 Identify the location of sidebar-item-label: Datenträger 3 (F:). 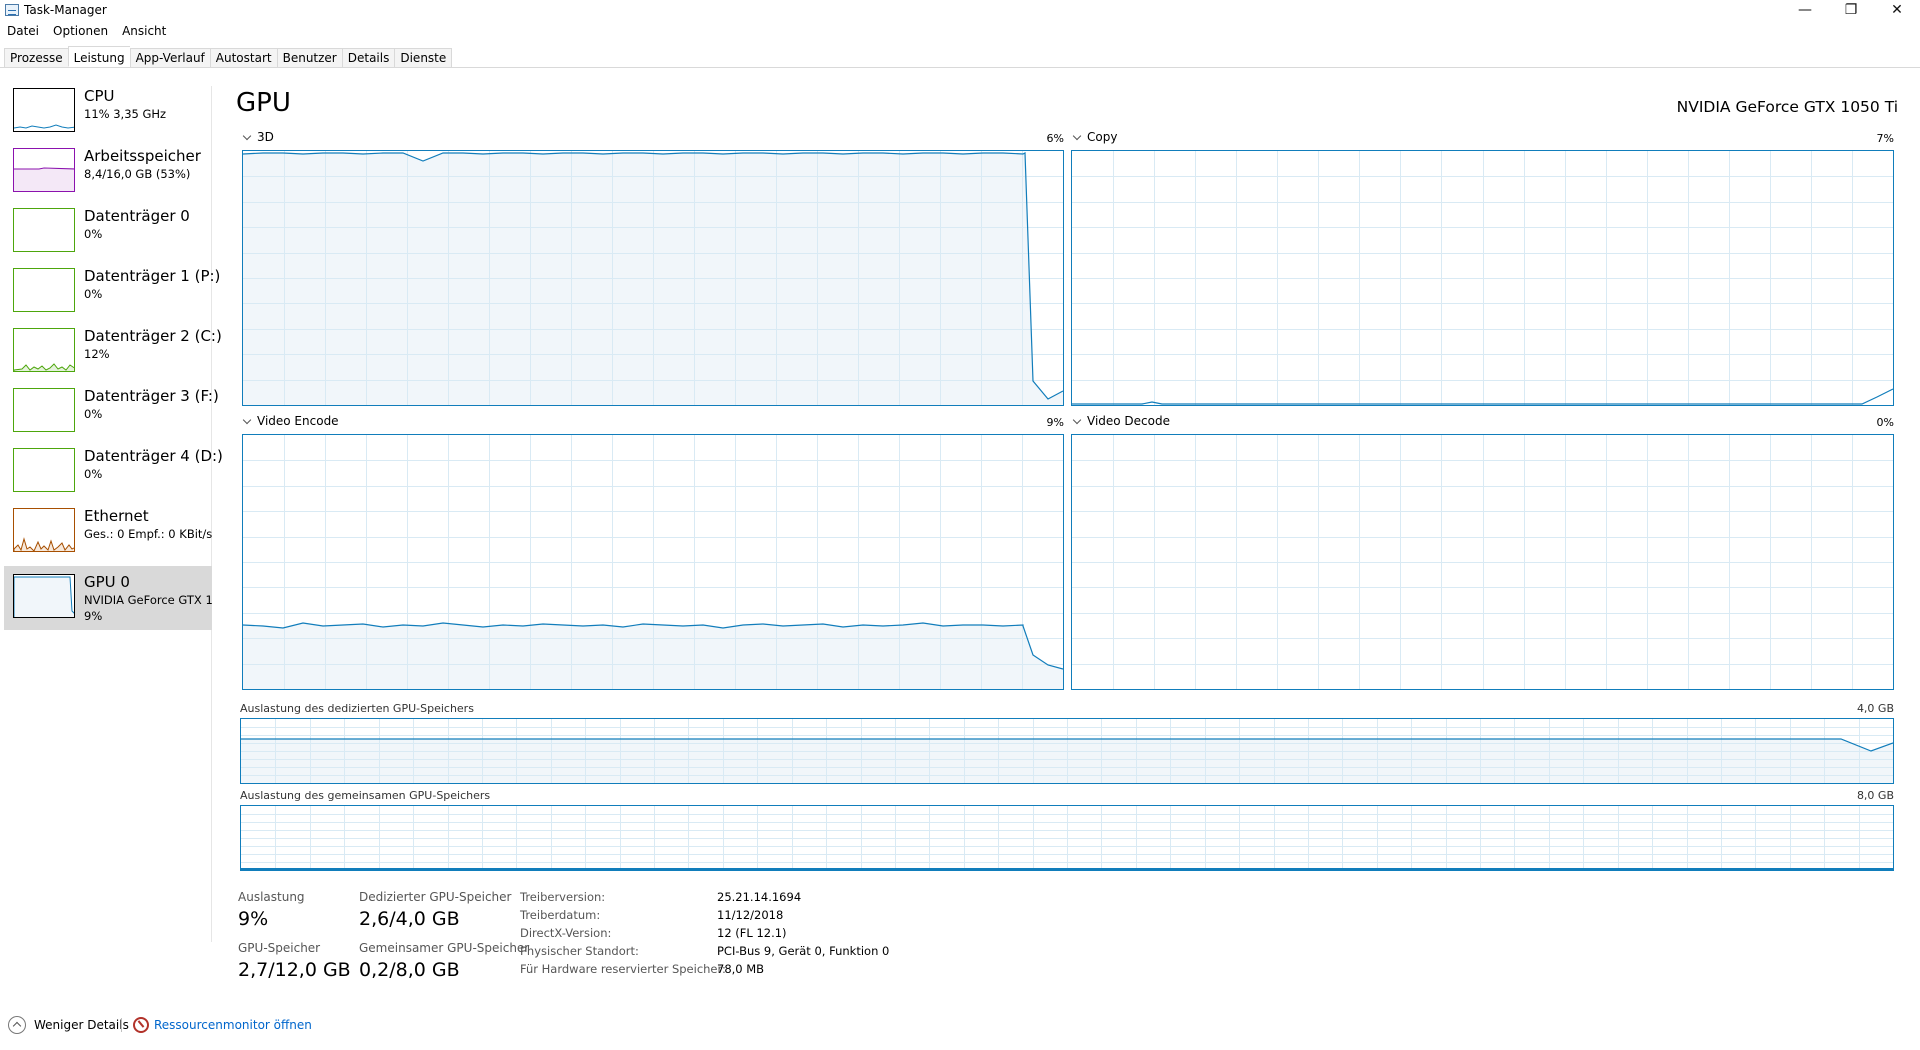
(151, 396).